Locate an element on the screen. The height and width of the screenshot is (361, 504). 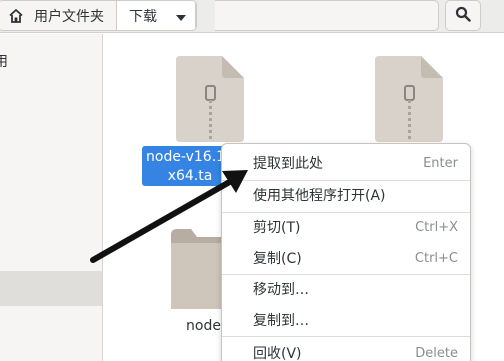
search-button is located at coordinates (463, 15).